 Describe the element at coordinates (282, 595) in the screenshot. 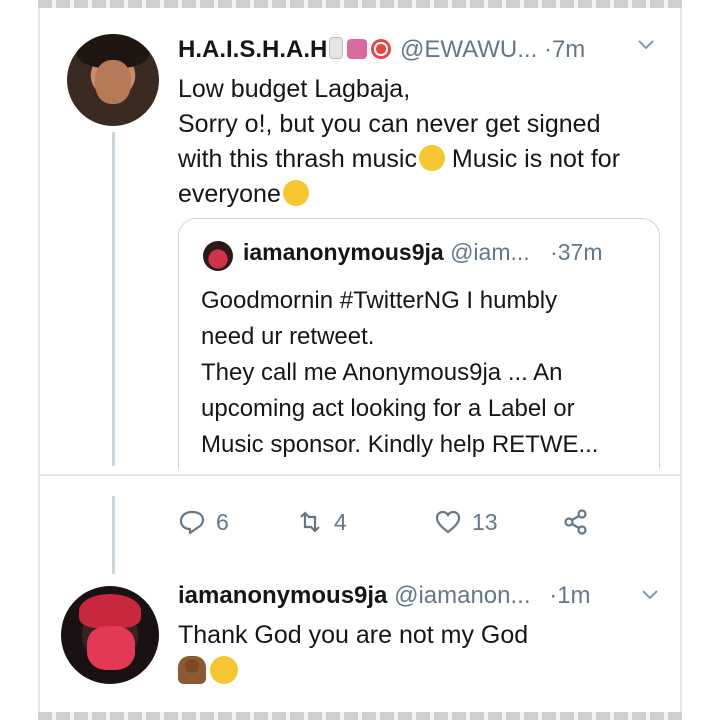

I see `reply-display-name: iamanonymous9ja` at that location.